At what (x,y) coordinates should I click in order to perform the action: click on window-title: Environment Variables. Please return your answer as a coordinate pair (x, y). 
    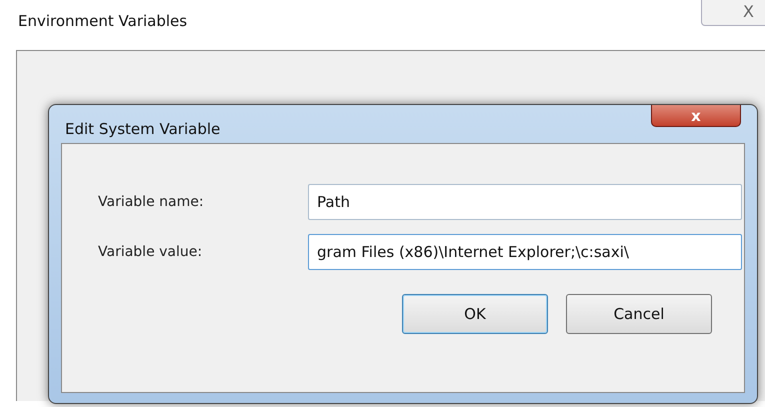
    Looking at the image, I should click on (103, 21).